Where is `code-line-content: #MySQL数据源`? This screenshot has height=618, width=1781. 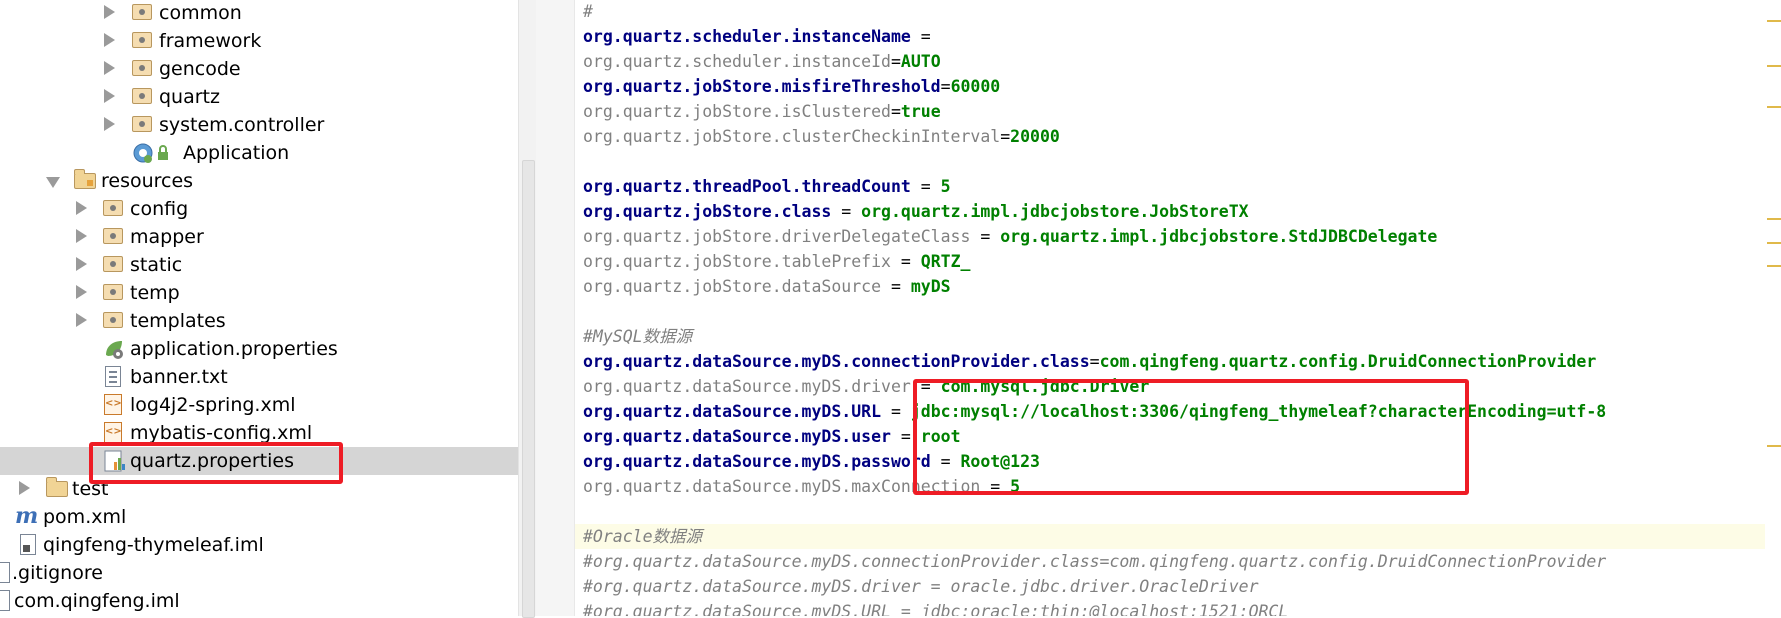 code-line-content: #MySQL数据源 is located at coordinates (633, 336).